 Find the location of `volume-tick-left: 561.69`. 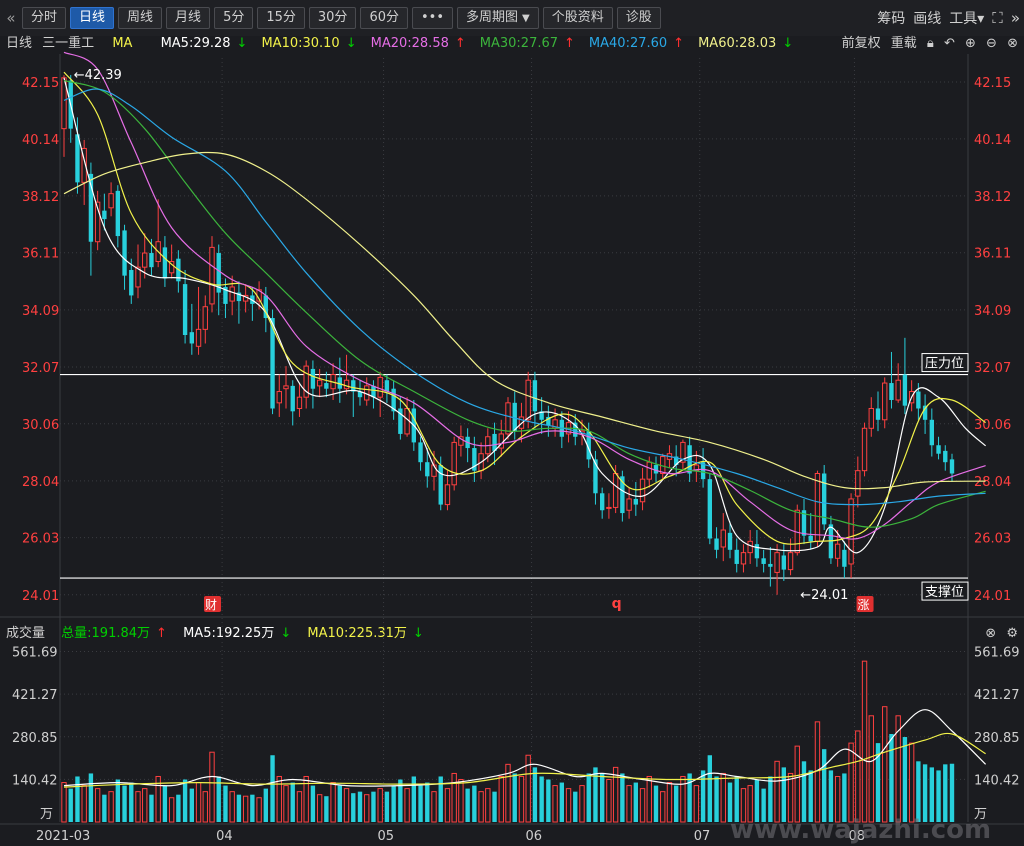

volume-tick-left: 561.69 is located at coordinates (35, 653).